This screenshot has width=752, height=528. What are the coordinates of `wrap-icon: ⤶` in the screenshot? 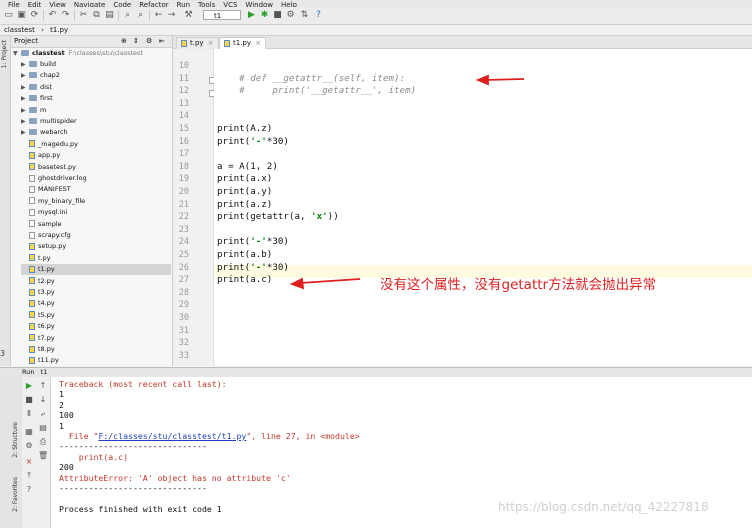 It's located at (43, 413).